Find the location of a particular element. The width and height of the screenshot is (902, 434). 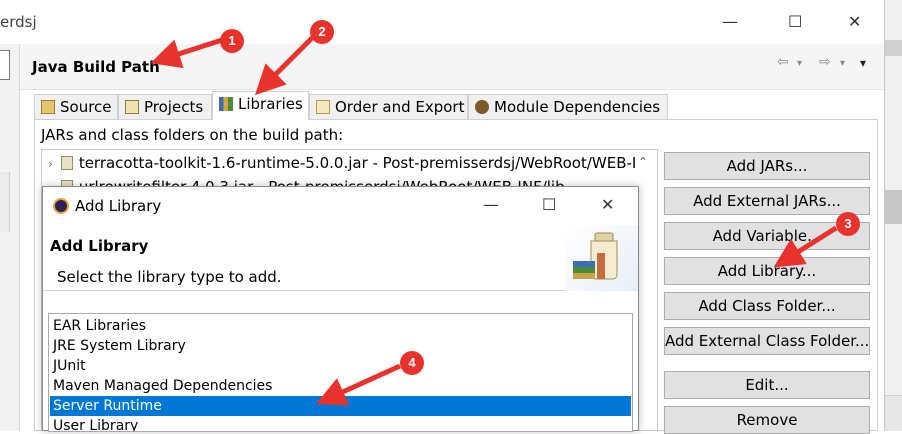

background-scrollbar is located at coordinates (893, 215).